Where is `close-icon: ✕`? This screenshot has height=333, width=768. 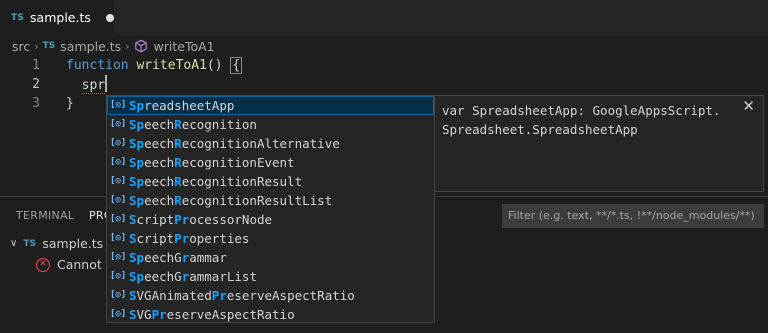 close-icon: ✕ is located at coordinates (748, 106).